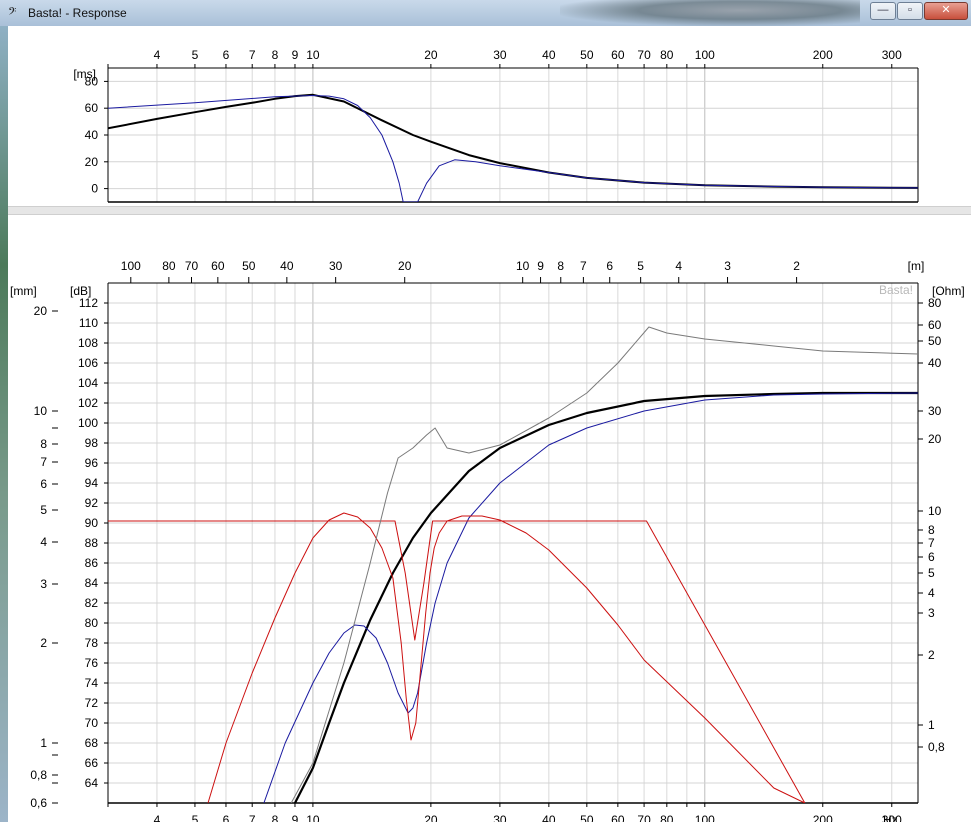  I want to click on y-tick-label: 104, so click(88, 383).